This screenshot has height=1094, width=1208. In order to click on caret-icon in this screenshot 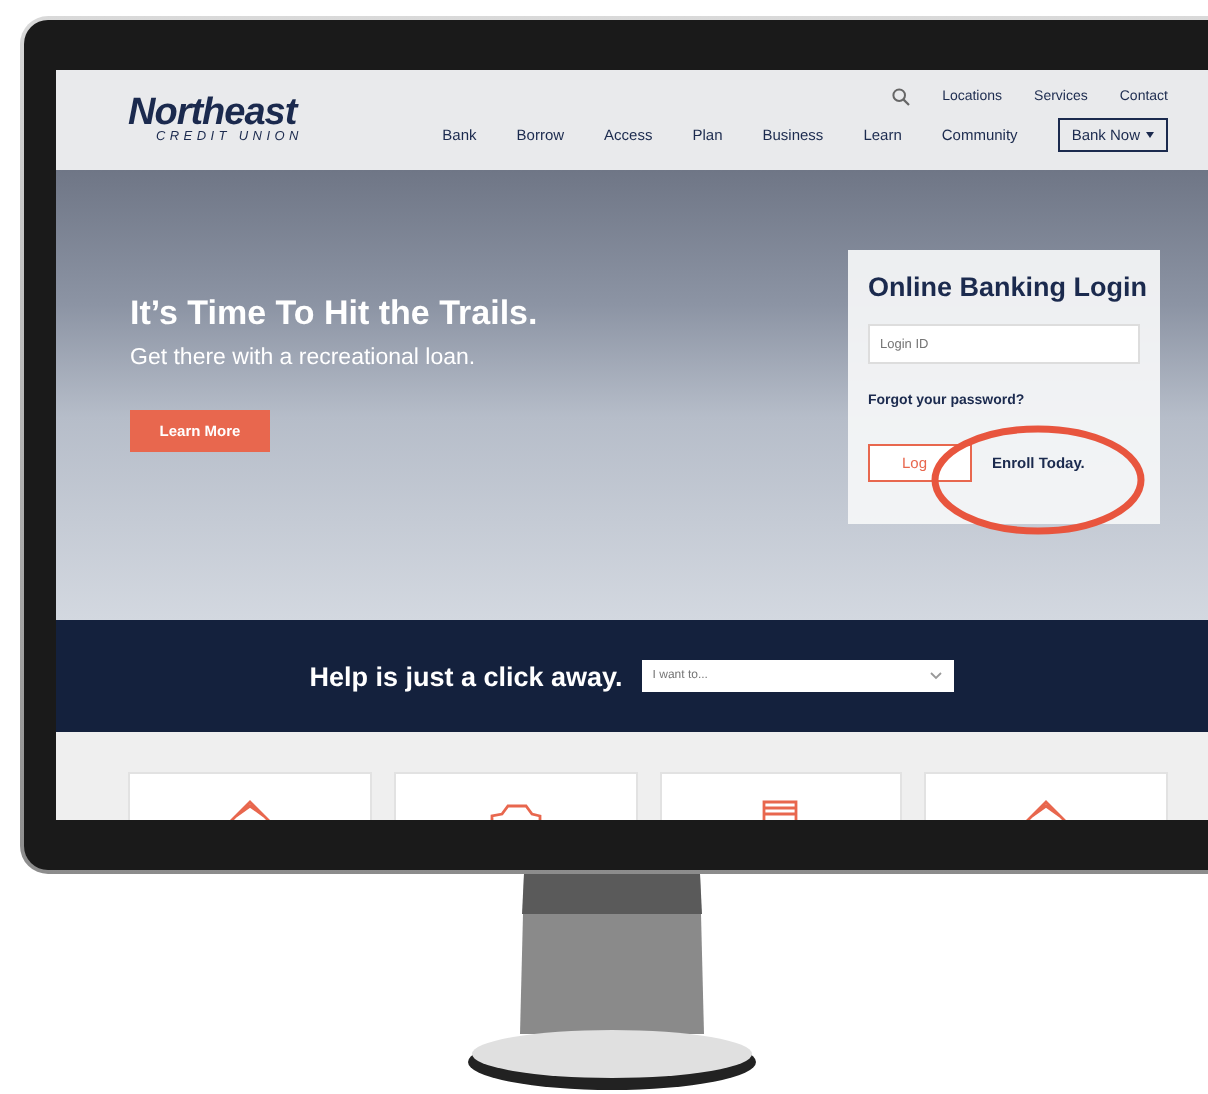, I will do `click(1150, 135)`.